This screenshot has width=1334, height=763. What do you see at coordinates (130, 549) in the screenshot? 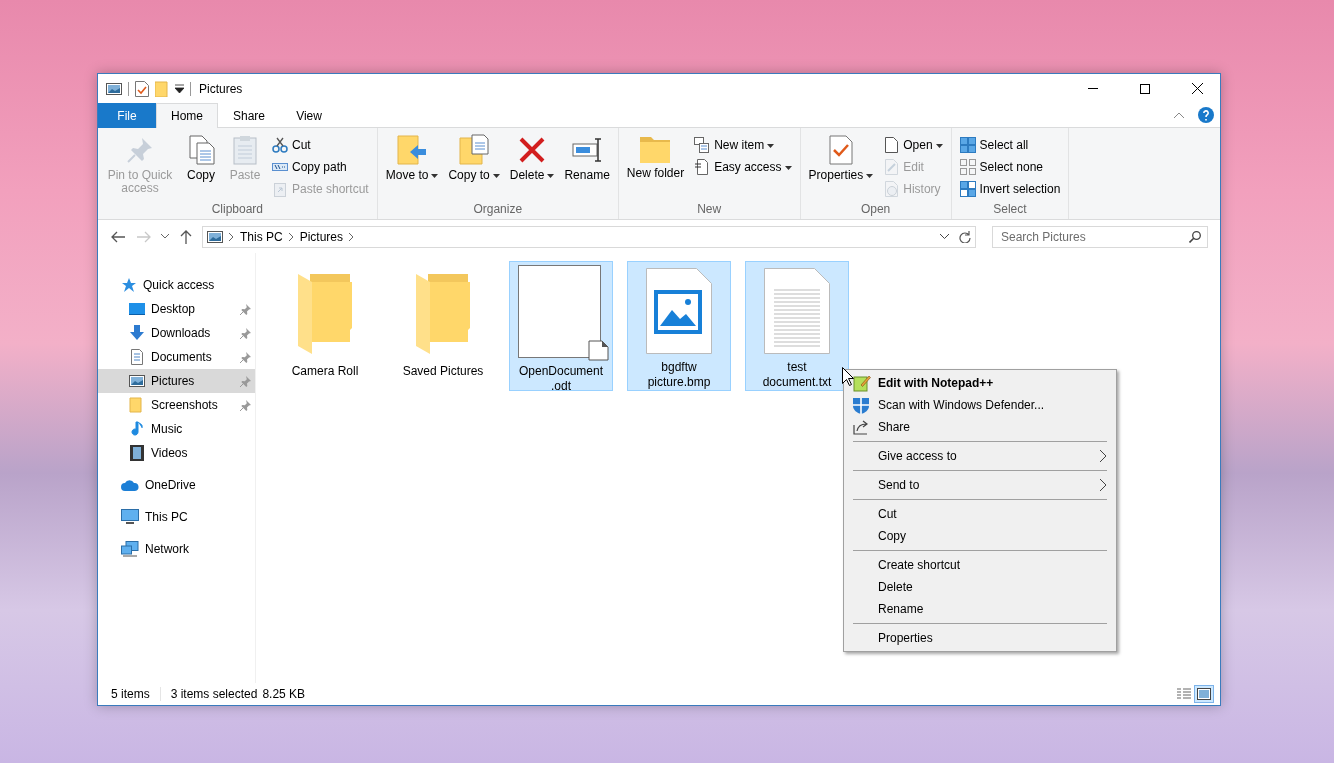
I see `network-icon` at bounding box center [130, 549].